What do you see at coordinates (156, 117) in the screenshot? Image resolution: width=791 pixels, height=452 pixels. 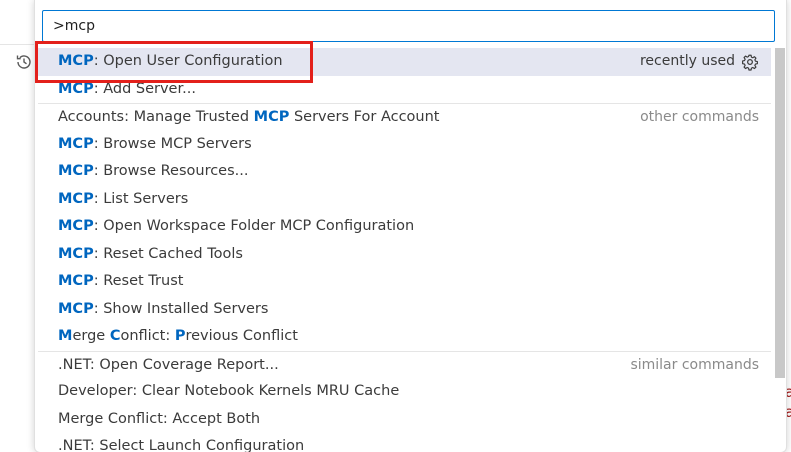 I see `command-label-text: Accounts: Manage Trusted` at bounding box center [156, 117].